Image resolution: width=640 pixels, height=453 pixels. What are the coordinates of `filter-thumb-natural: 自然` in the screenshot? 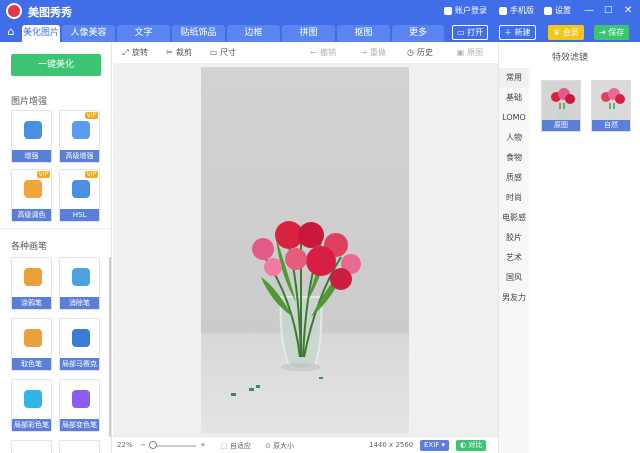 It's located at (611, 106).